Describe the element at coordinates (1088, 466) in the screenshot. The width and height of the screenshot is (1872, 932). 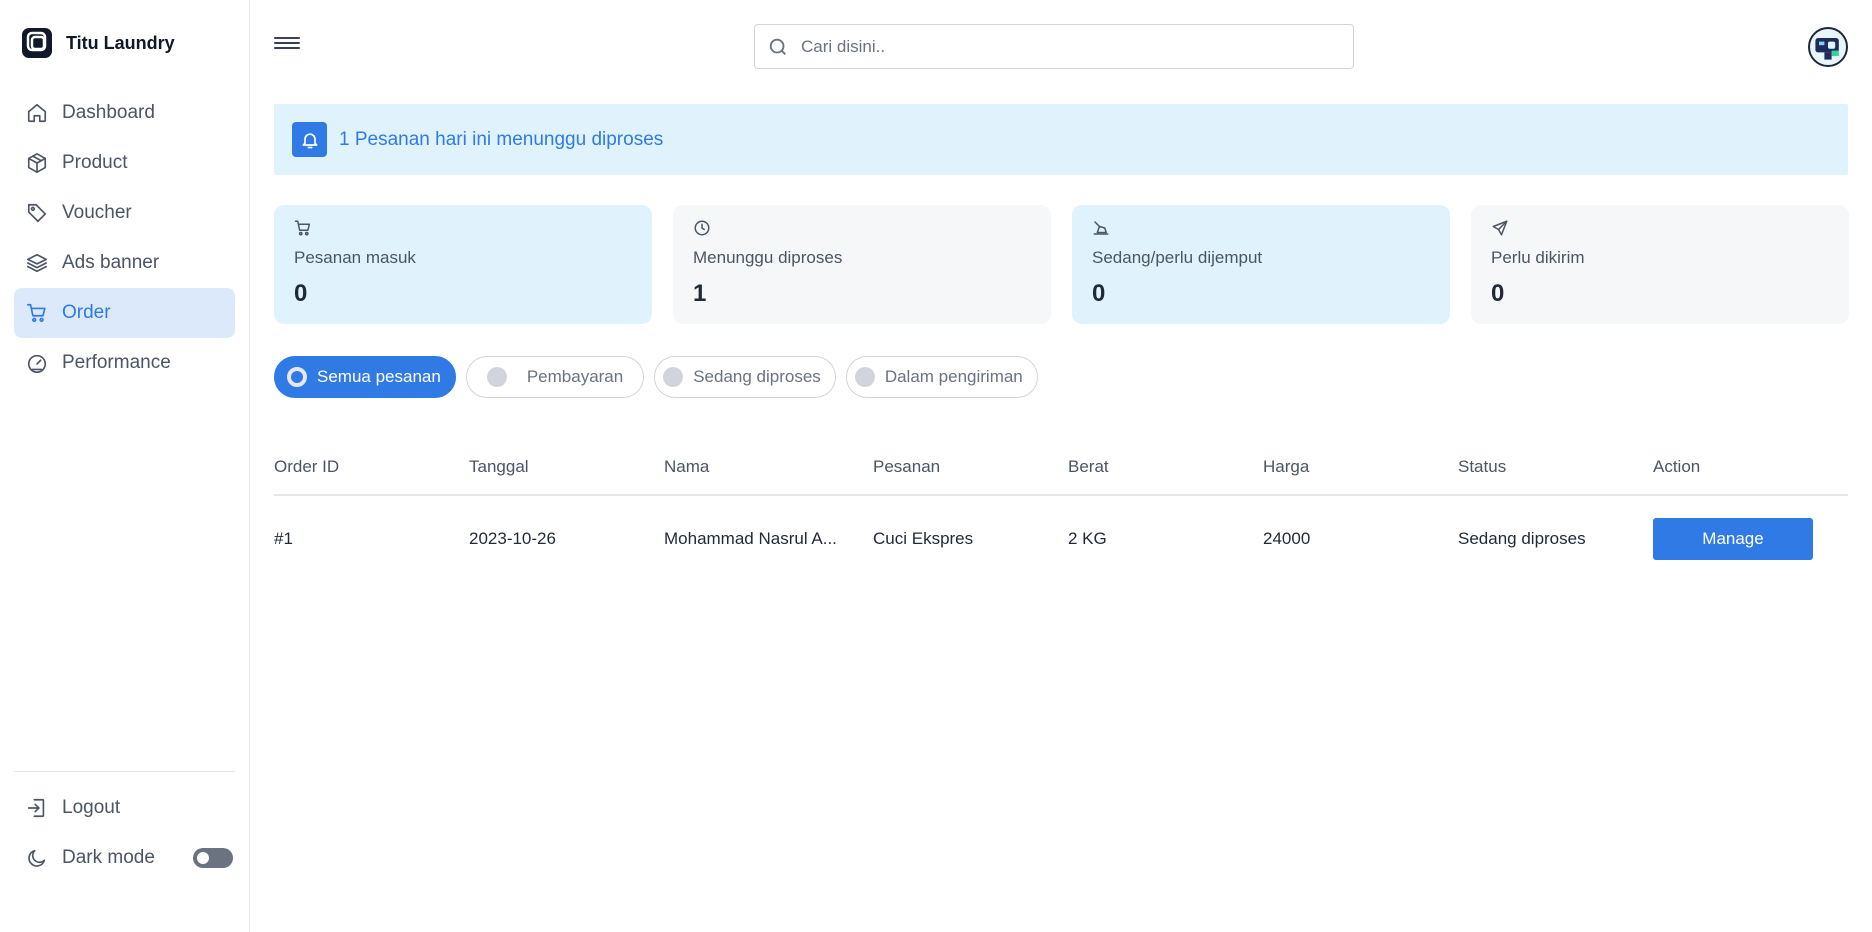
I see `column-header-berat: Berat` at that location.